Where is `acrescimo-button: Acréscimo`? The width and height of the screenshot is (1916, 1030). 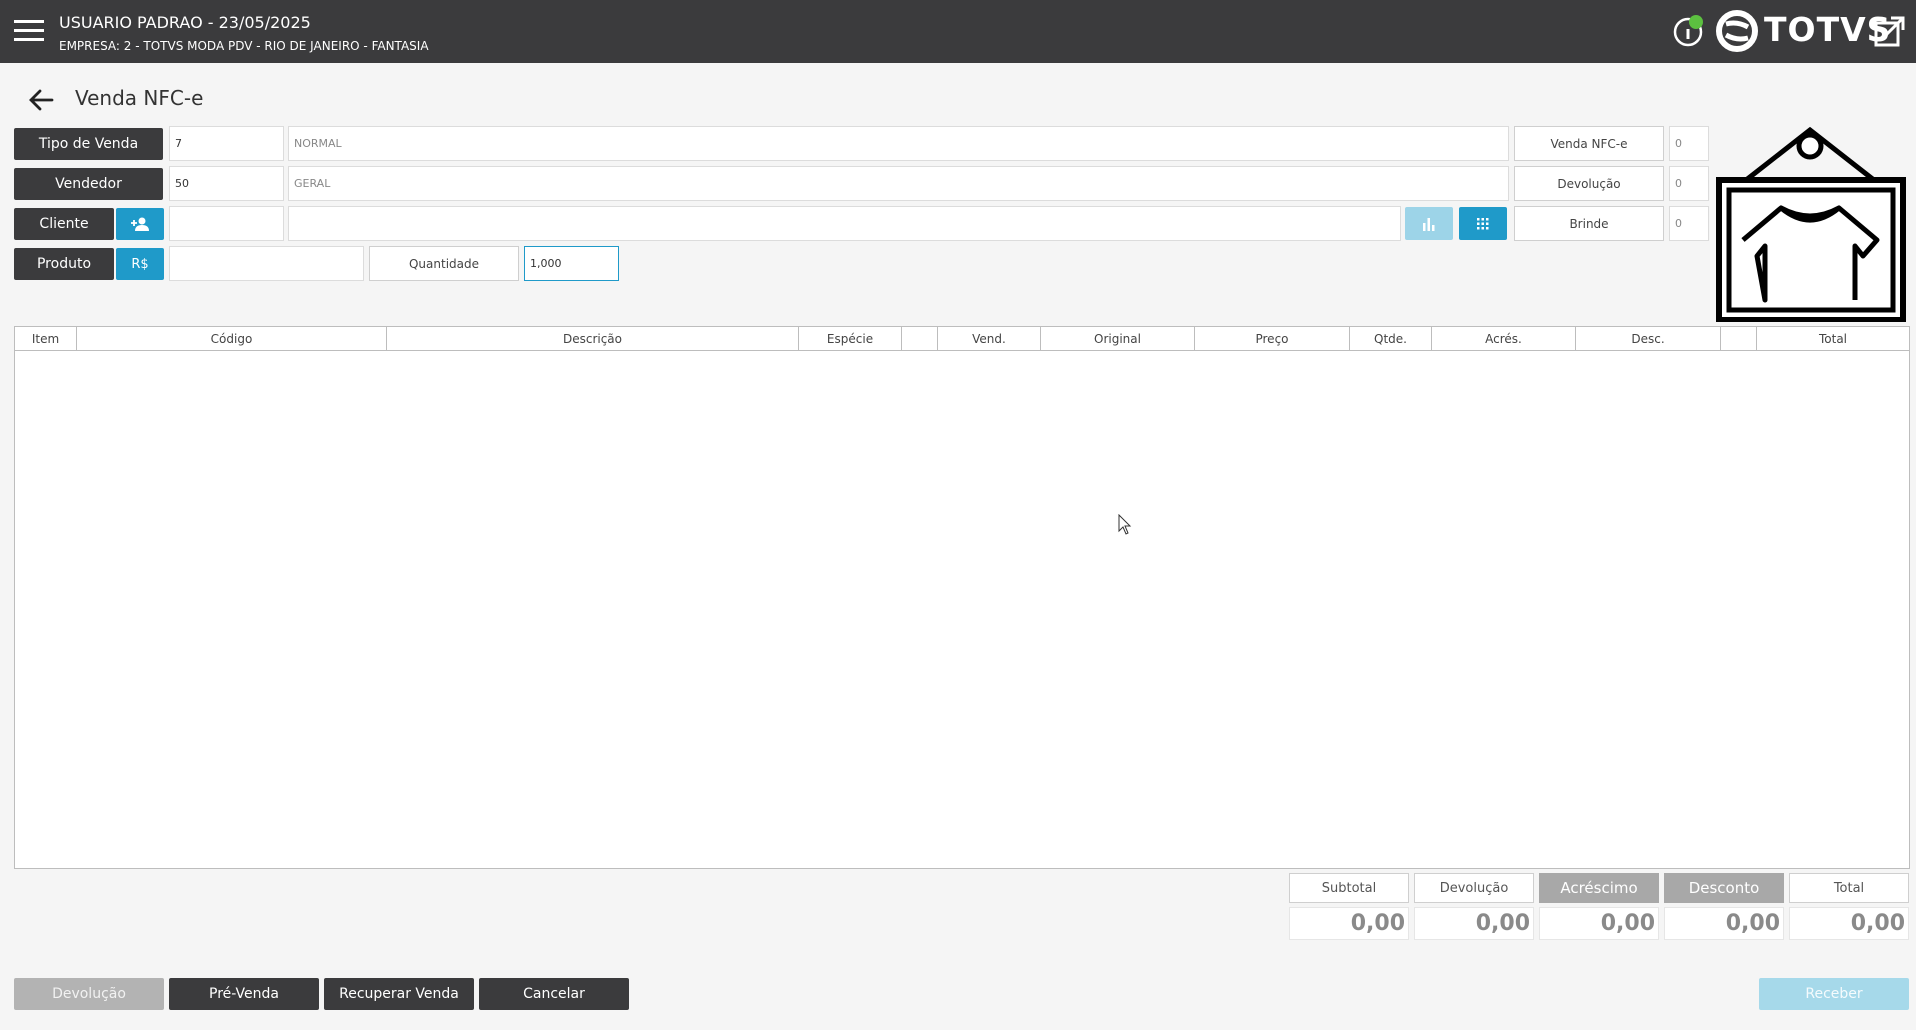 acrescimo-button: Acréscimo is located at coordinates (1599, 888).